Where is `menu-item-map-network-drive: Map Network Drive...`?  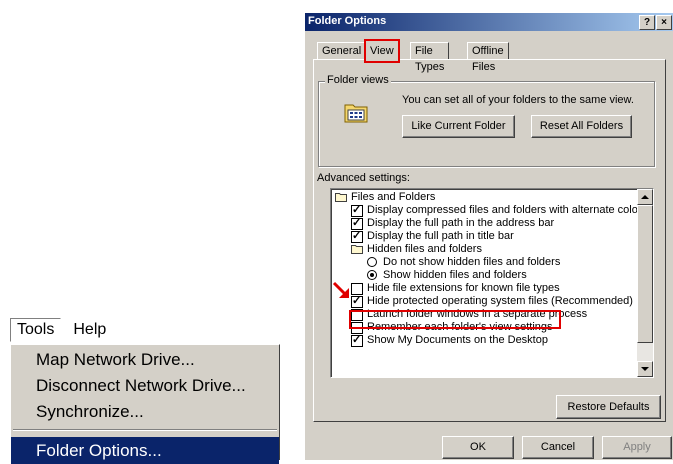 menu-item-map-network-drive: Map Network Drive... is located at coordinates (145, 359).